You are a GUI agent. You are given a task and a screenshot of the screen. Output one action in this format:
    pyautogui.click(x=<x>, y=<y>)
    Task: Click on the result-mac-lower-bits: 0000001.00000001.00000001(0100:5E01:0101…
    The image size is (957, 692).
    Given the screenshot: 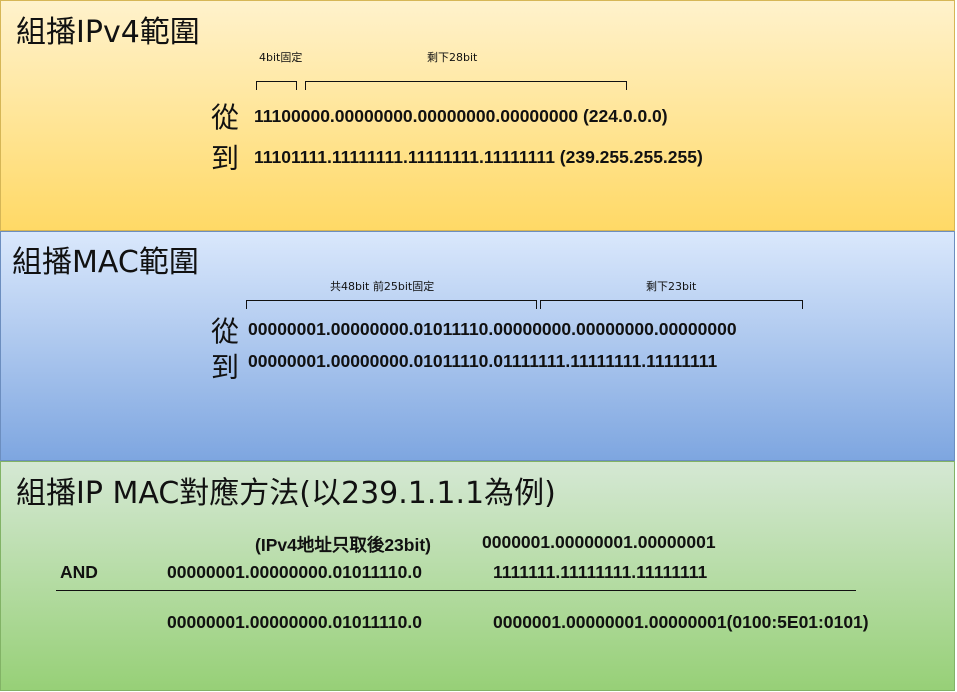 What is the action you would take?
    pyautogui.click(x=681, y=622)
    